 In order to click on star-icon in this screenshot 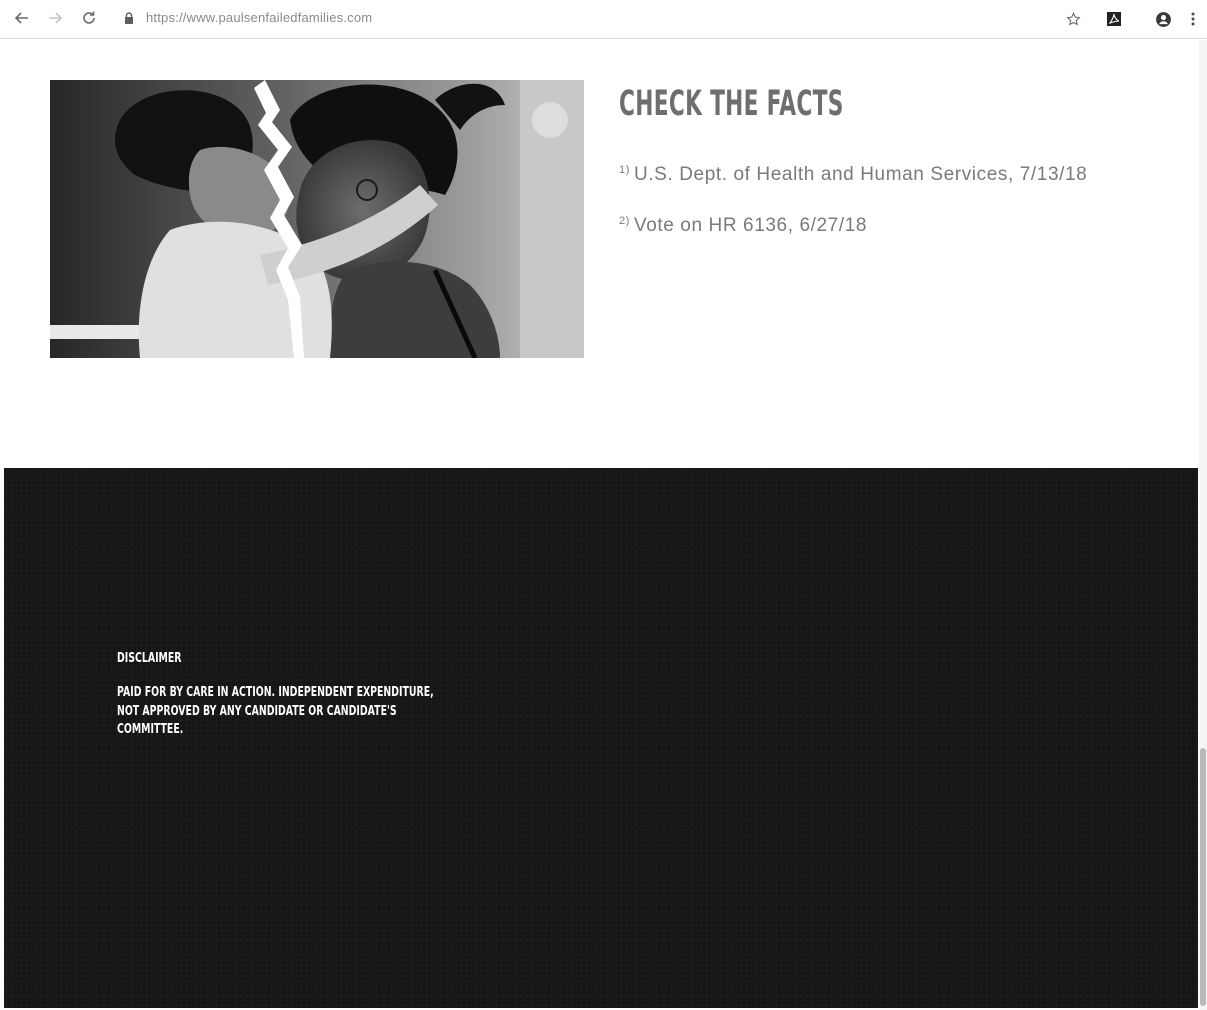, I will do `click(1073, 19)`.